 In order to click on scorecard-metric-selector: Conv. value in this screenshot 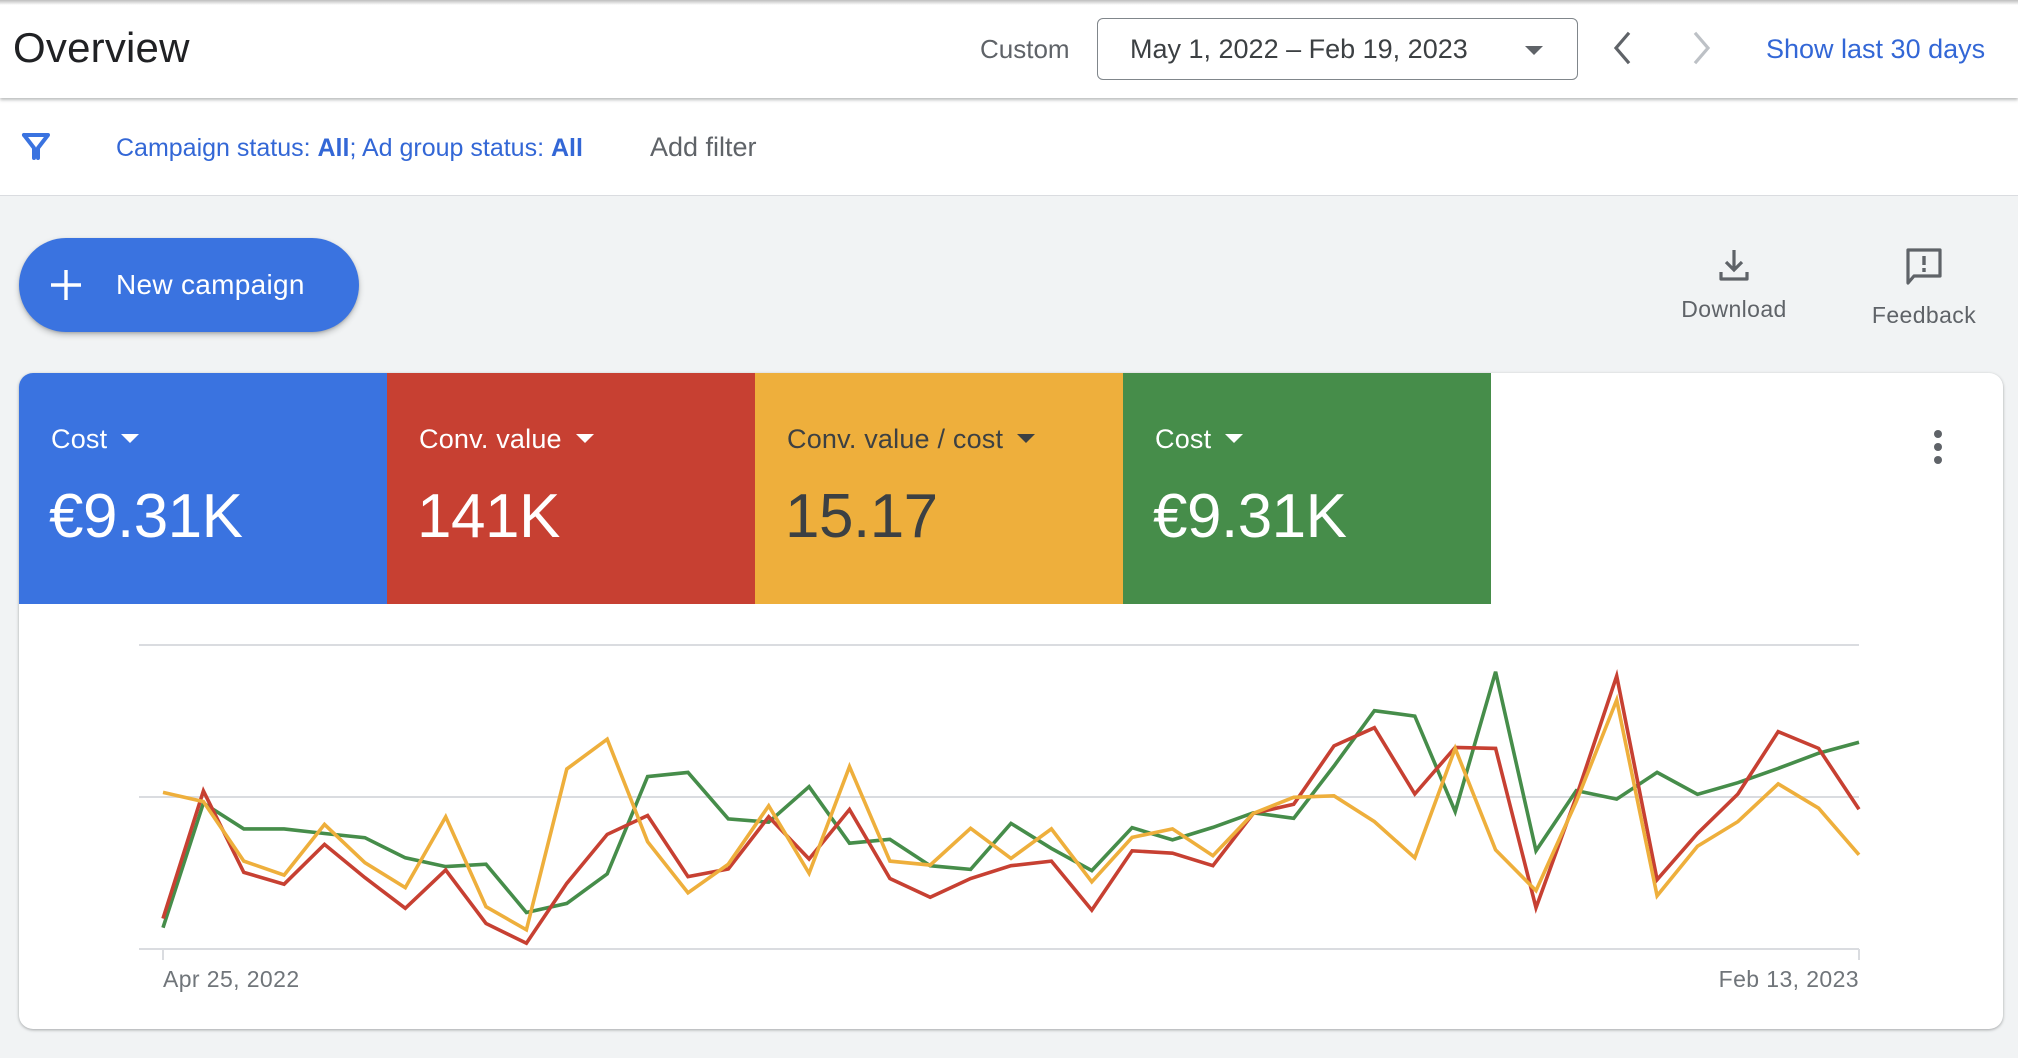, I will do `click(506, 439)`.